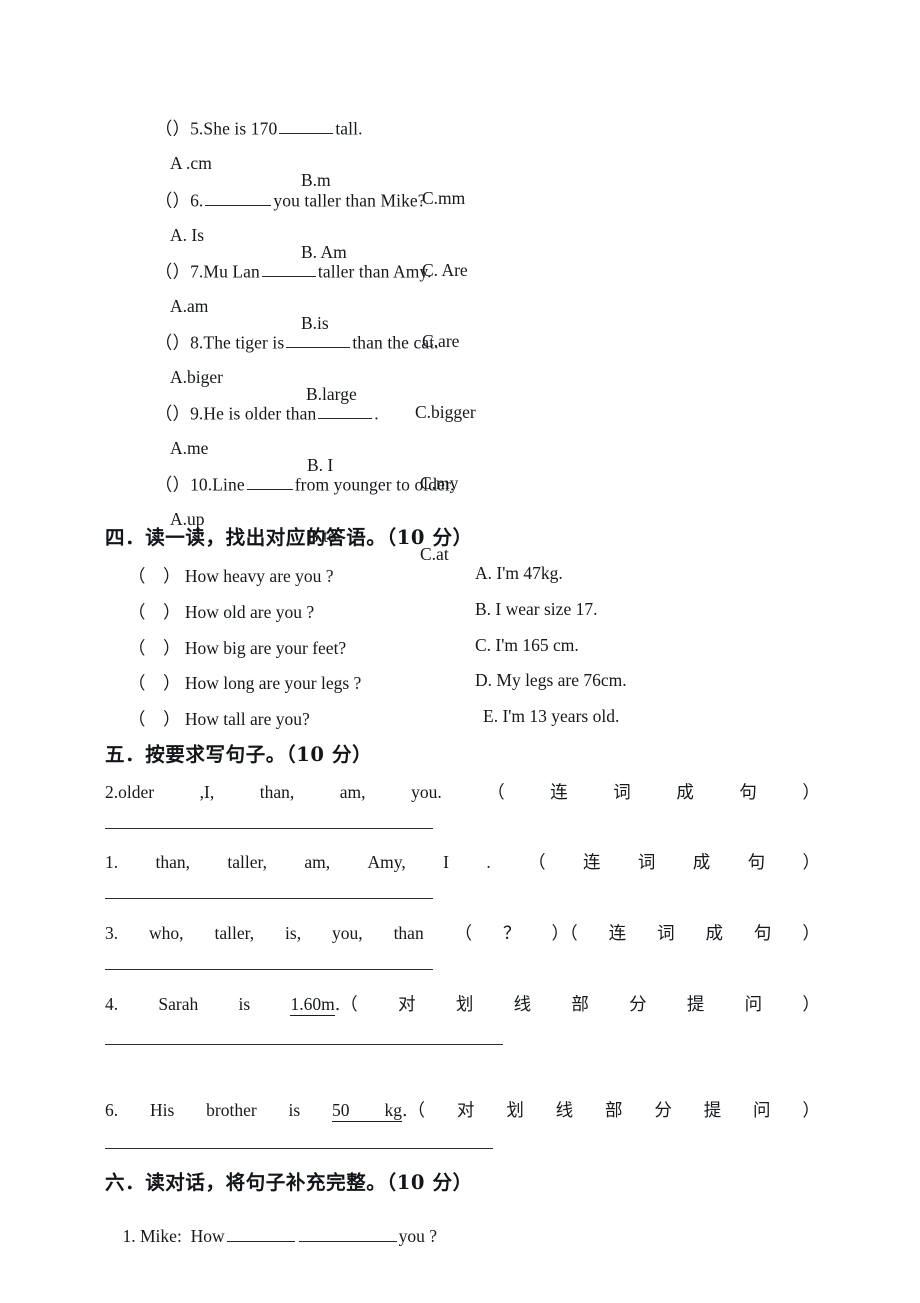 The height and width of the screenshot is (1303, 920). I want to click on rewrite-item-3-paren-open: （, so click(463, 934).